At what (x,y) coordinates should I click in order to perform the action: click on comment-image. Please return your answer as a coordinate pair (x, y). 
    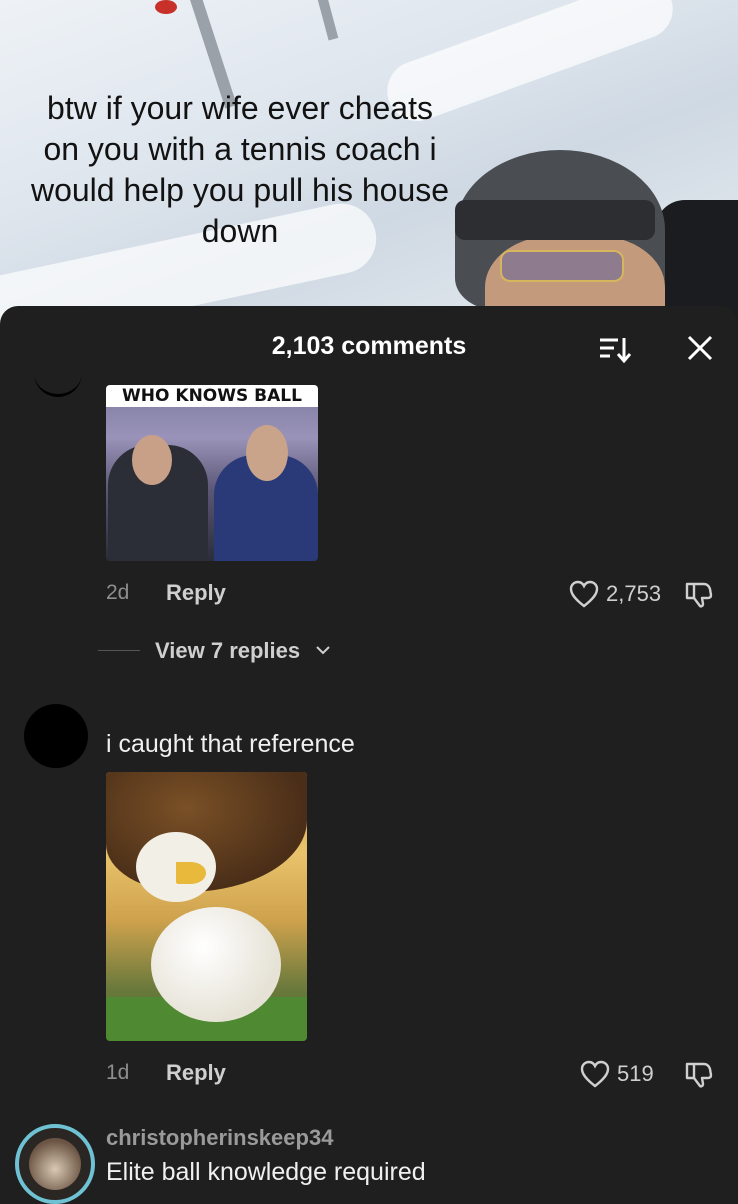
    Looking at the image, I should click on (206, 906).